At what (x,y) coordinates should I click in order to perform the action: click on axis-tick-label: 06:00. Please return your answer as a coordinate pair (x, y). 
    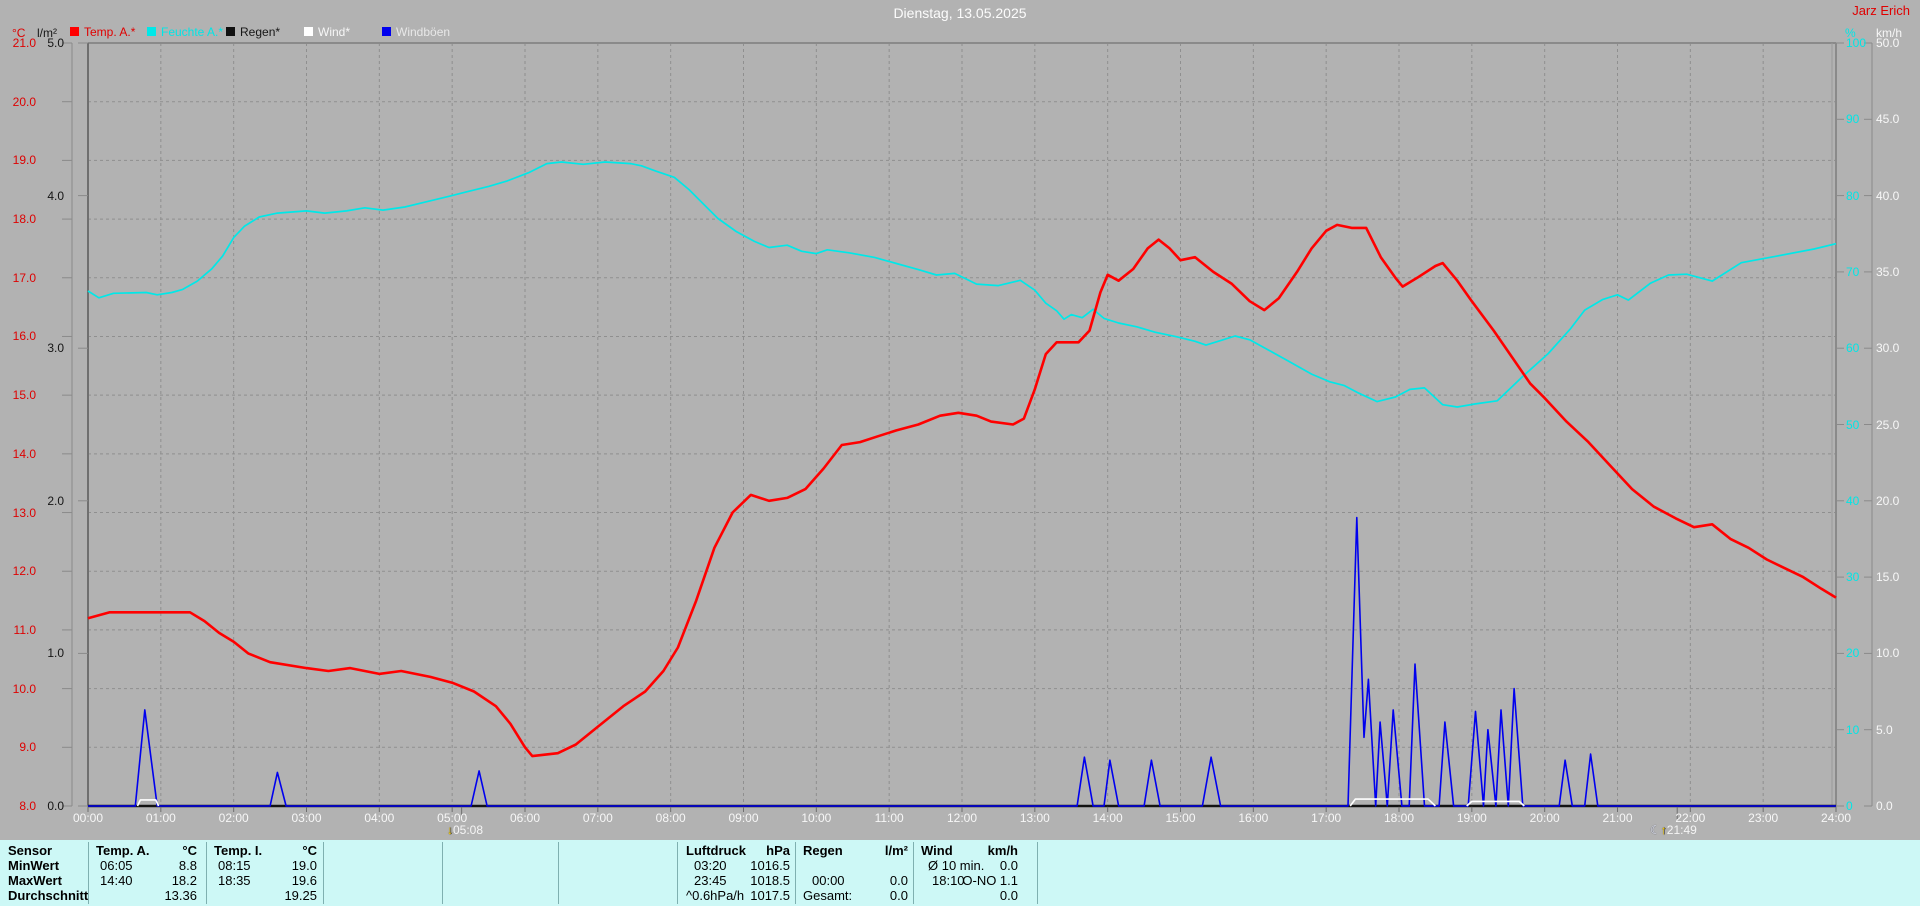
    Looking at the image, I should click on (525, 818).